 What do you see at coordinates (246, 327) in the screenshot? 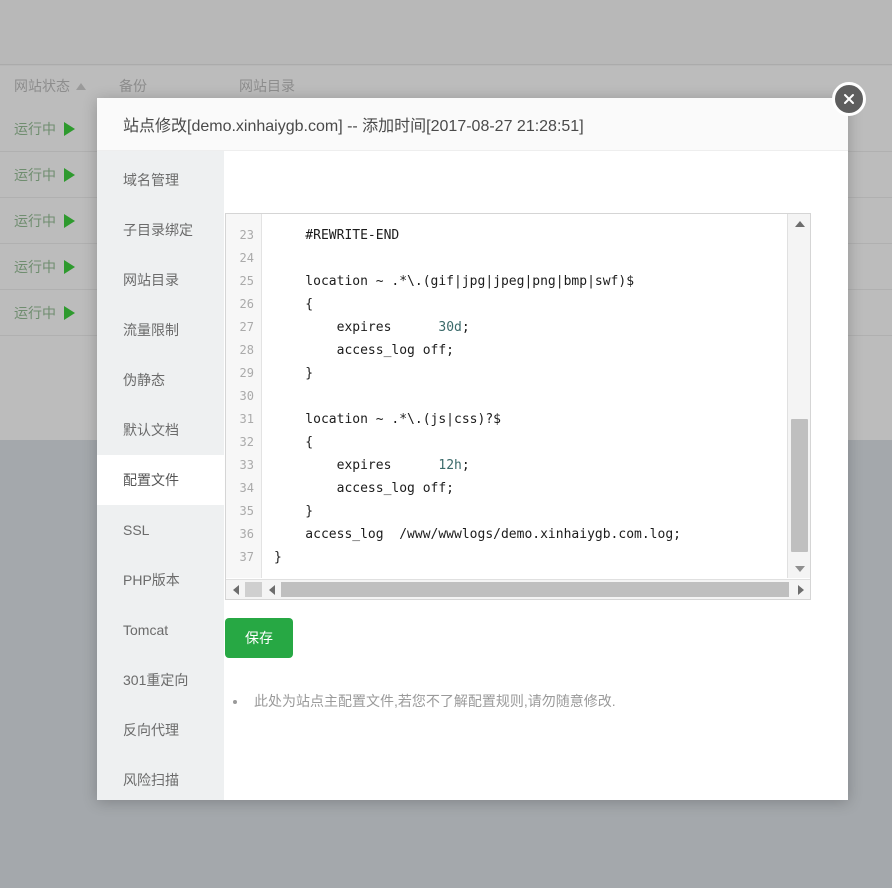
I see `line-number: 27` at bounding box center [246, 327].